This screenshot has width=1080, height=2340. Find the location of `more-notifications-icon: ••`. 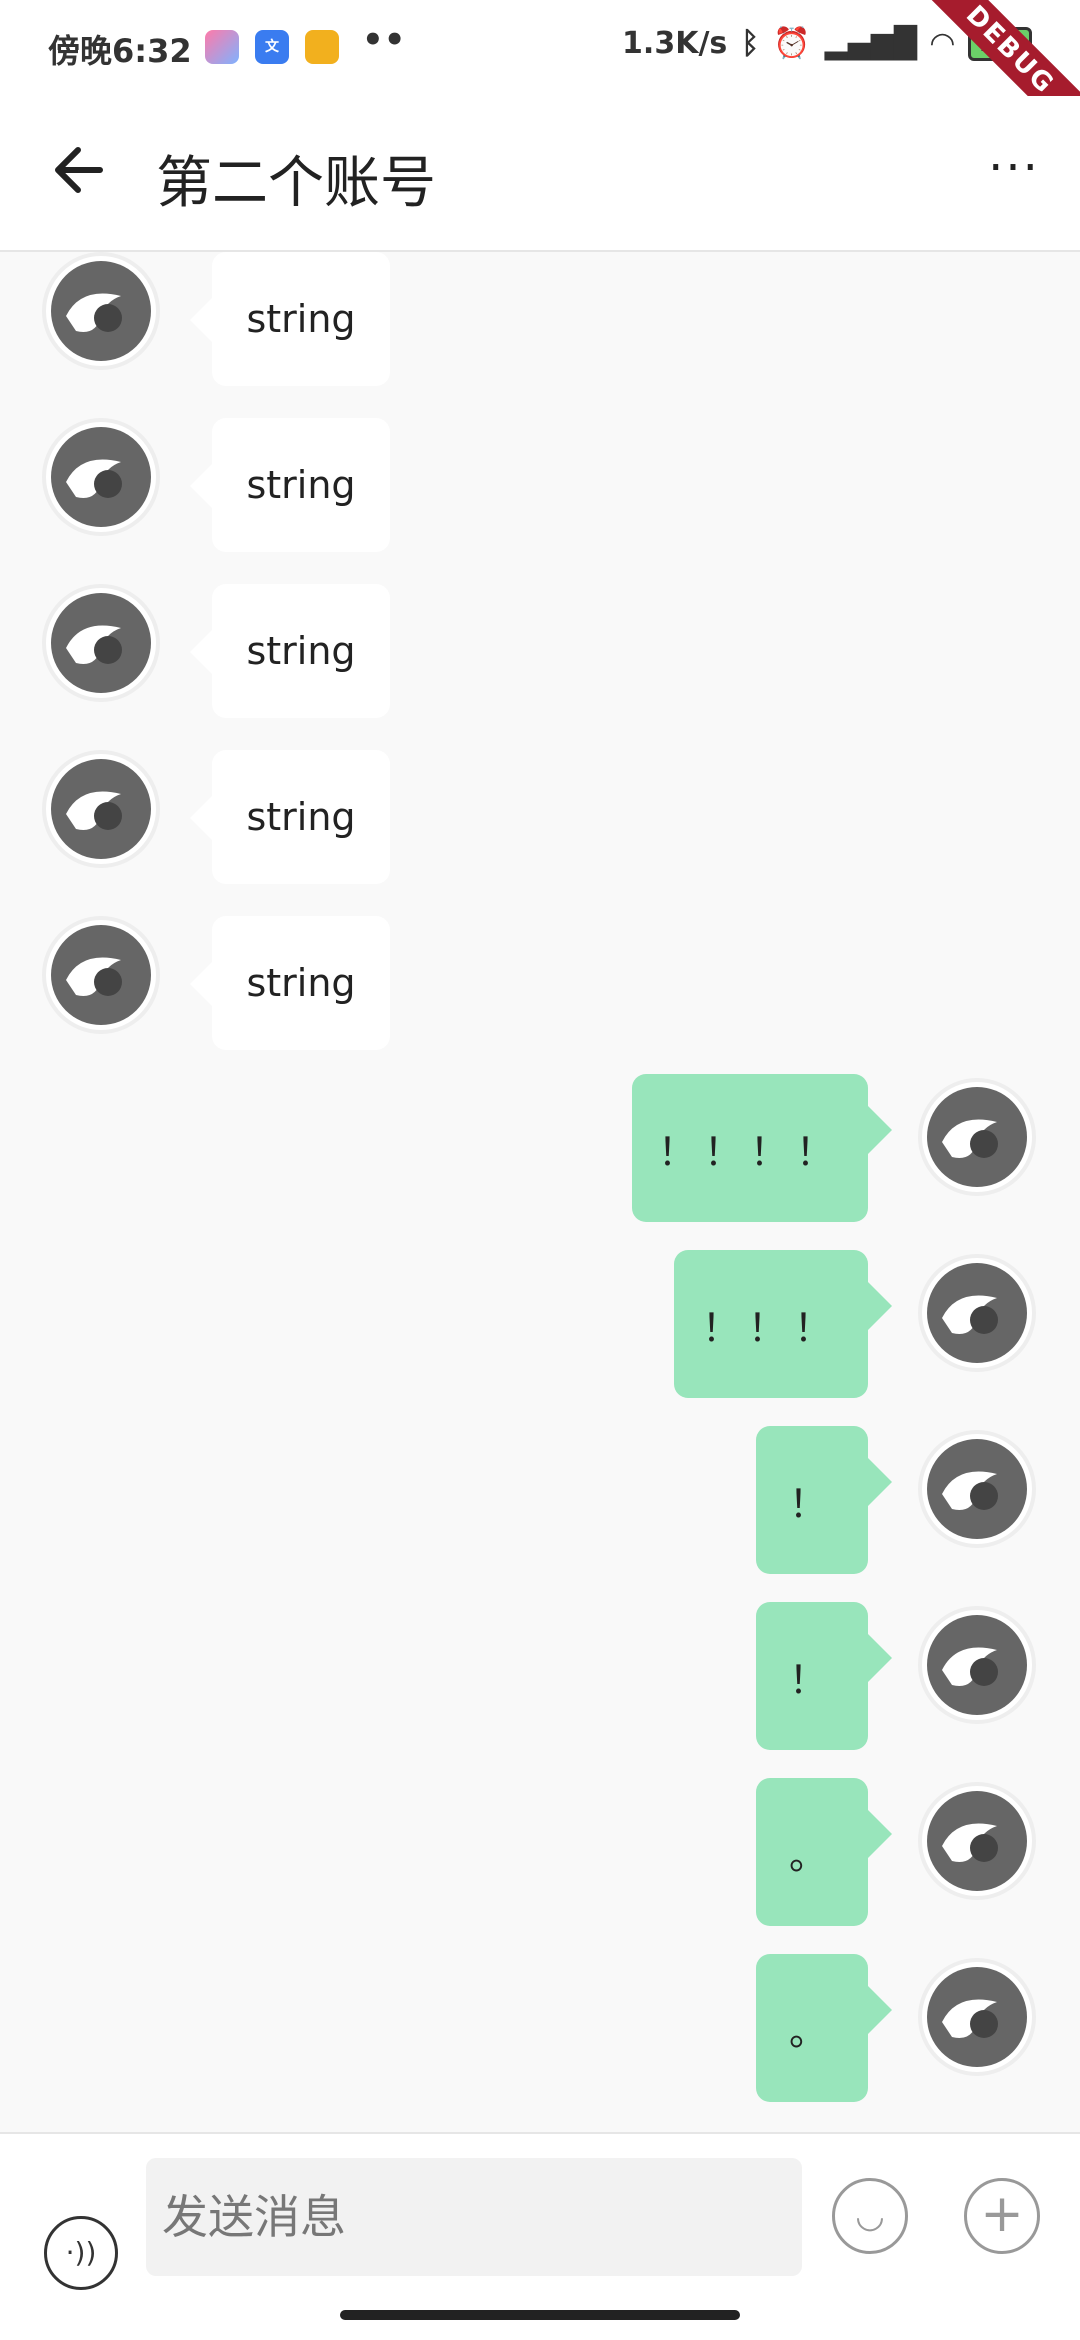

more-notifications-icon: •• is located at coordinates (384, 40).